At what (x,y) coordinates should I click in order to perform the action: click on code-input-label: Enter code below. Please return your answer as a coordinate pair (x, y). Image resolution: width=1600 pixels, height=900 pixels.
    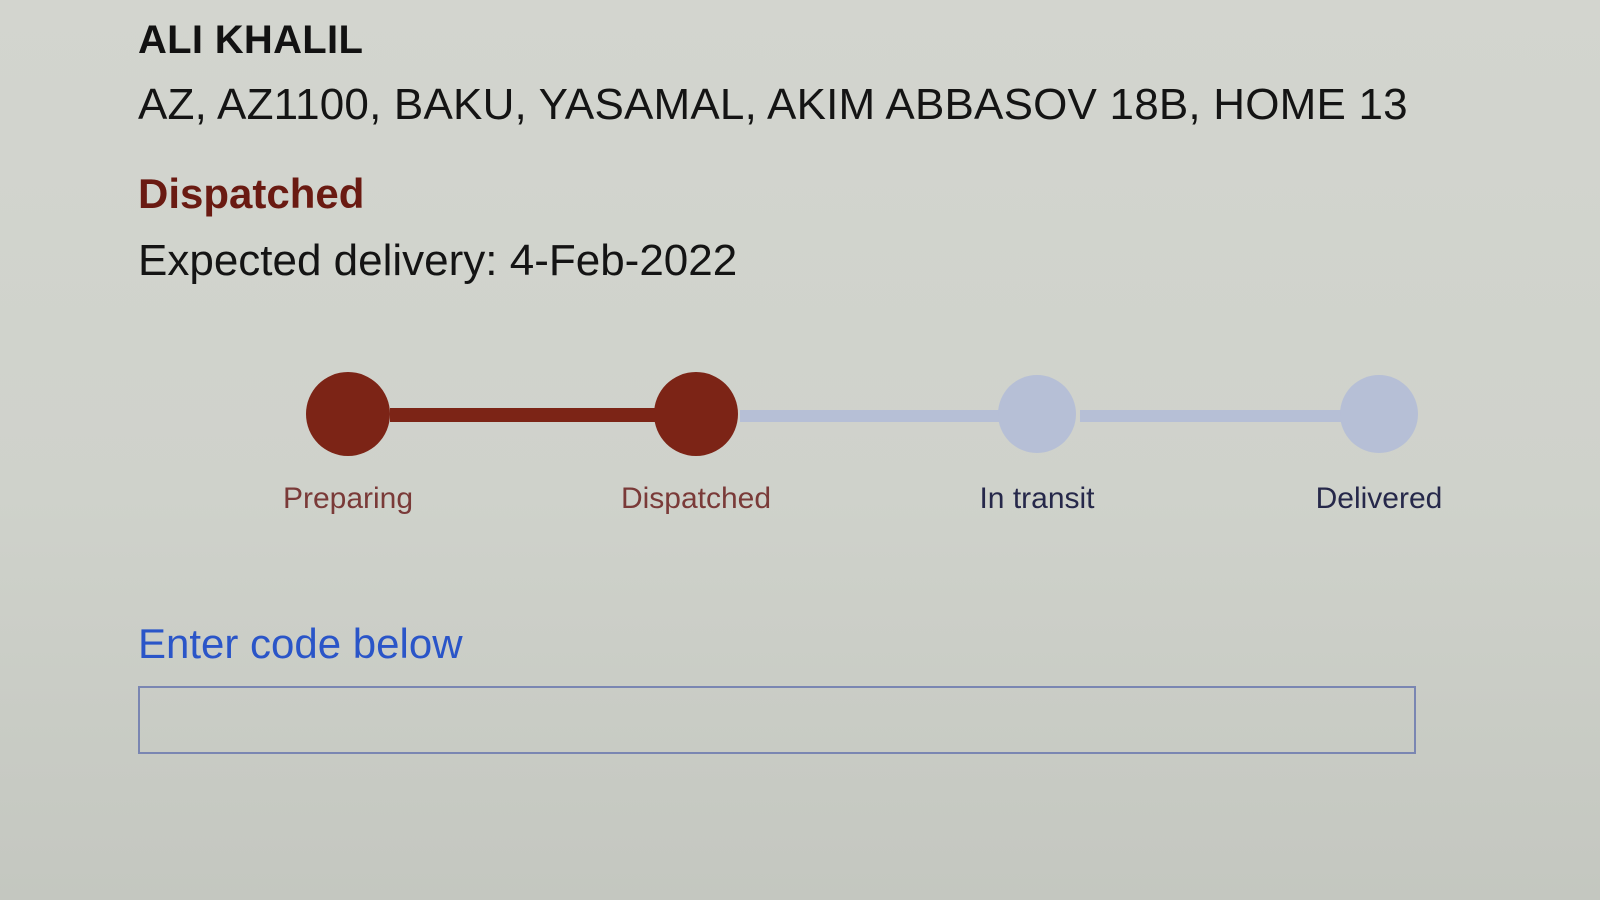
    Looking at the image, I should click on (300, 643).